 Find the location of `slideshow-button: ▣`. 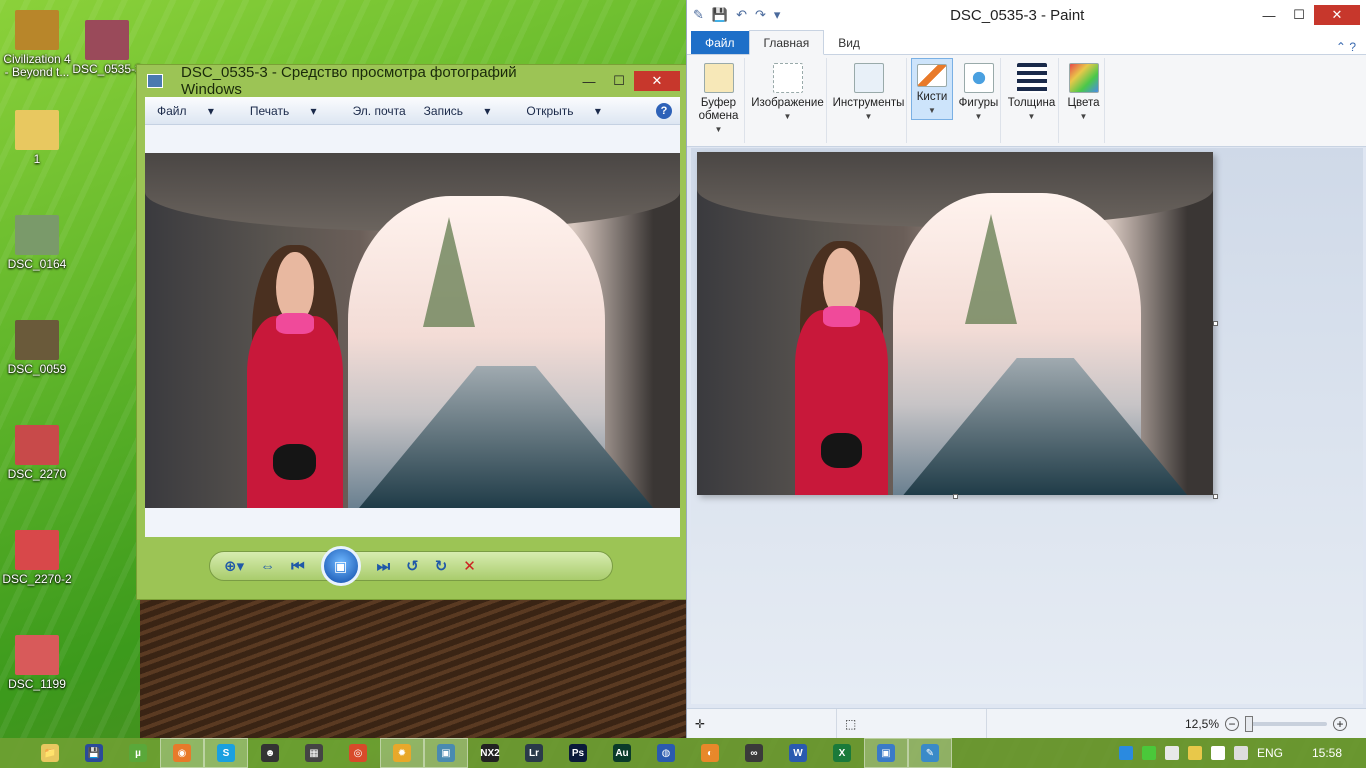

slideshow-button: ▣ is located at coordinates (340, 566).